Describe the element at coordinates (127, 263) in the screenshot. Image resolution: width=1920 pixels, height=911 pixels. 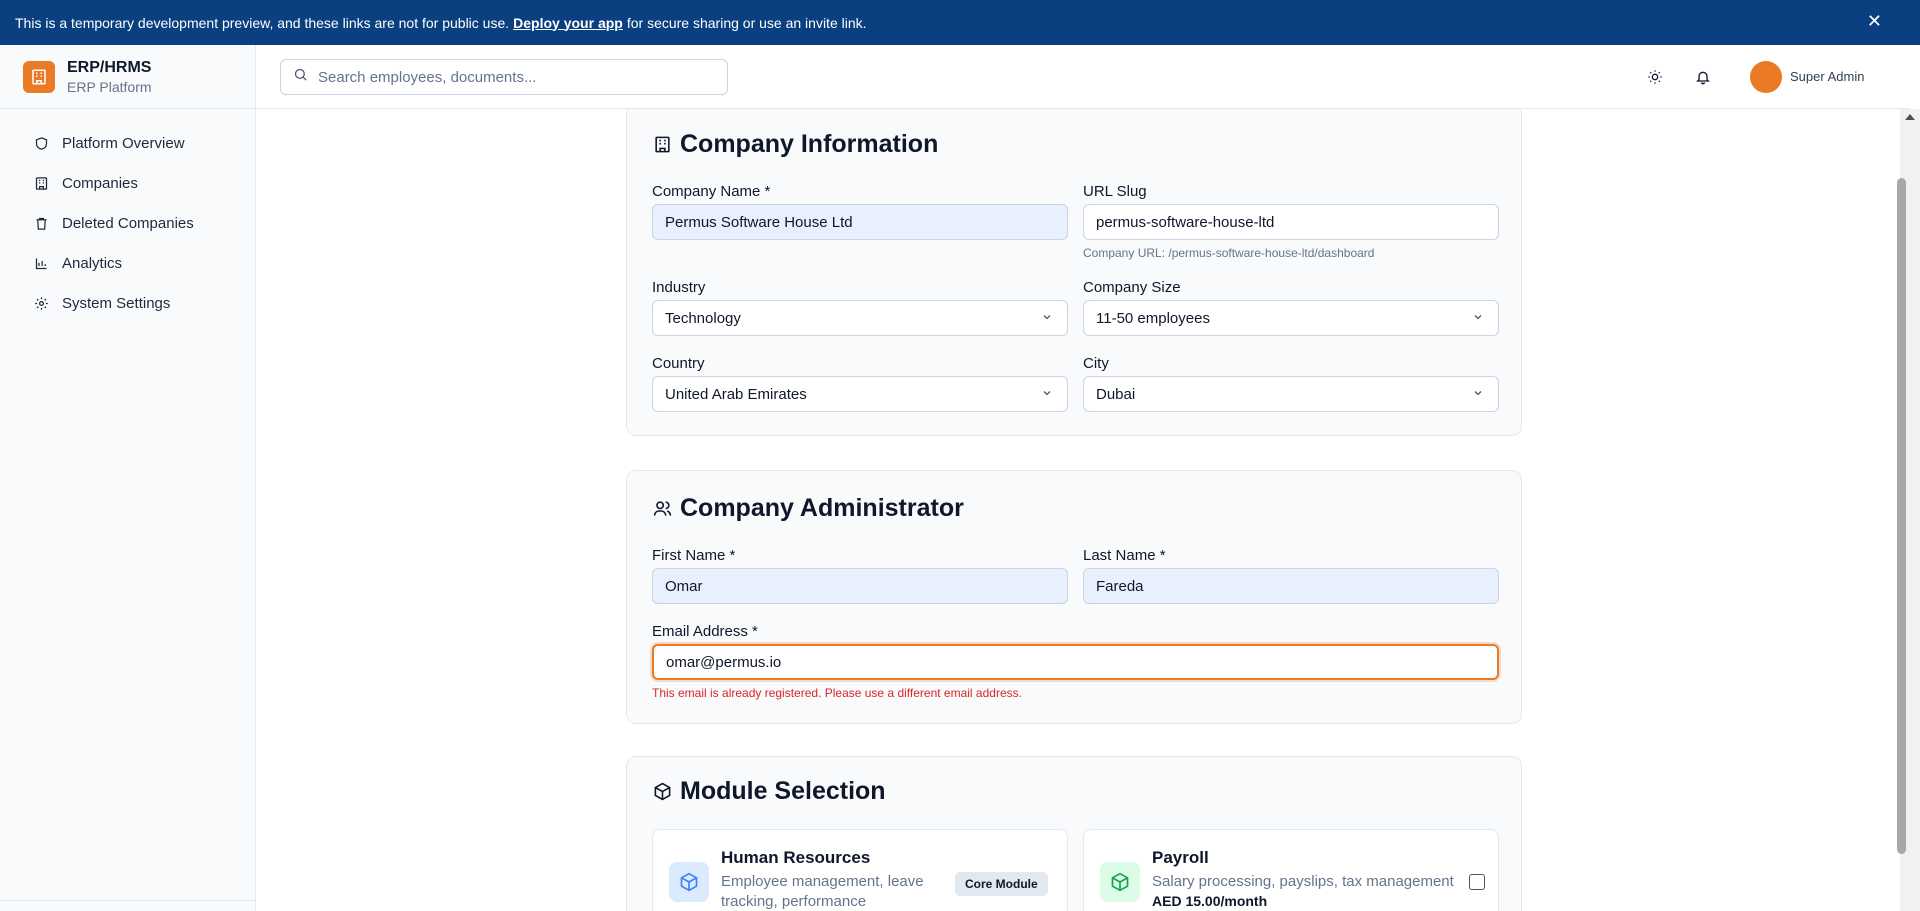
I see `sidebar-item-analytics: Analytics` at that location.